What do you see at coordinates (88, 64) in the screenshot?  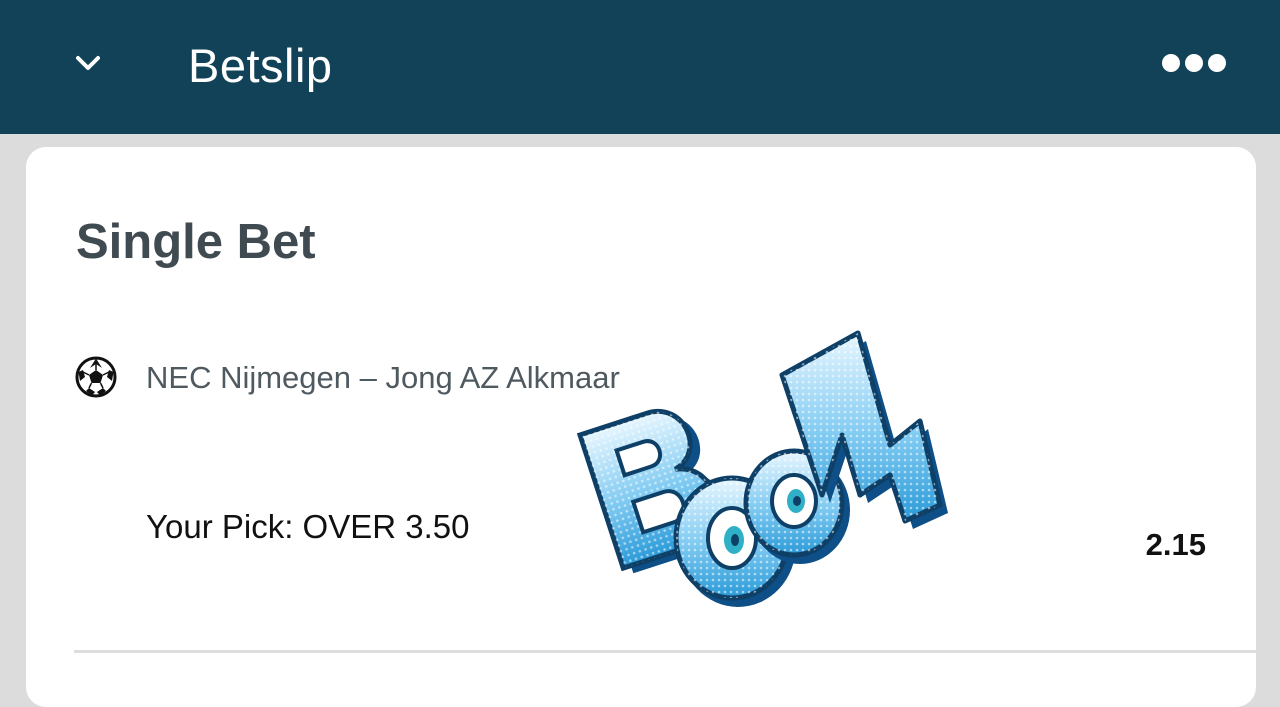 I see `chevron-down-icon` at bounding box center [88, 64].